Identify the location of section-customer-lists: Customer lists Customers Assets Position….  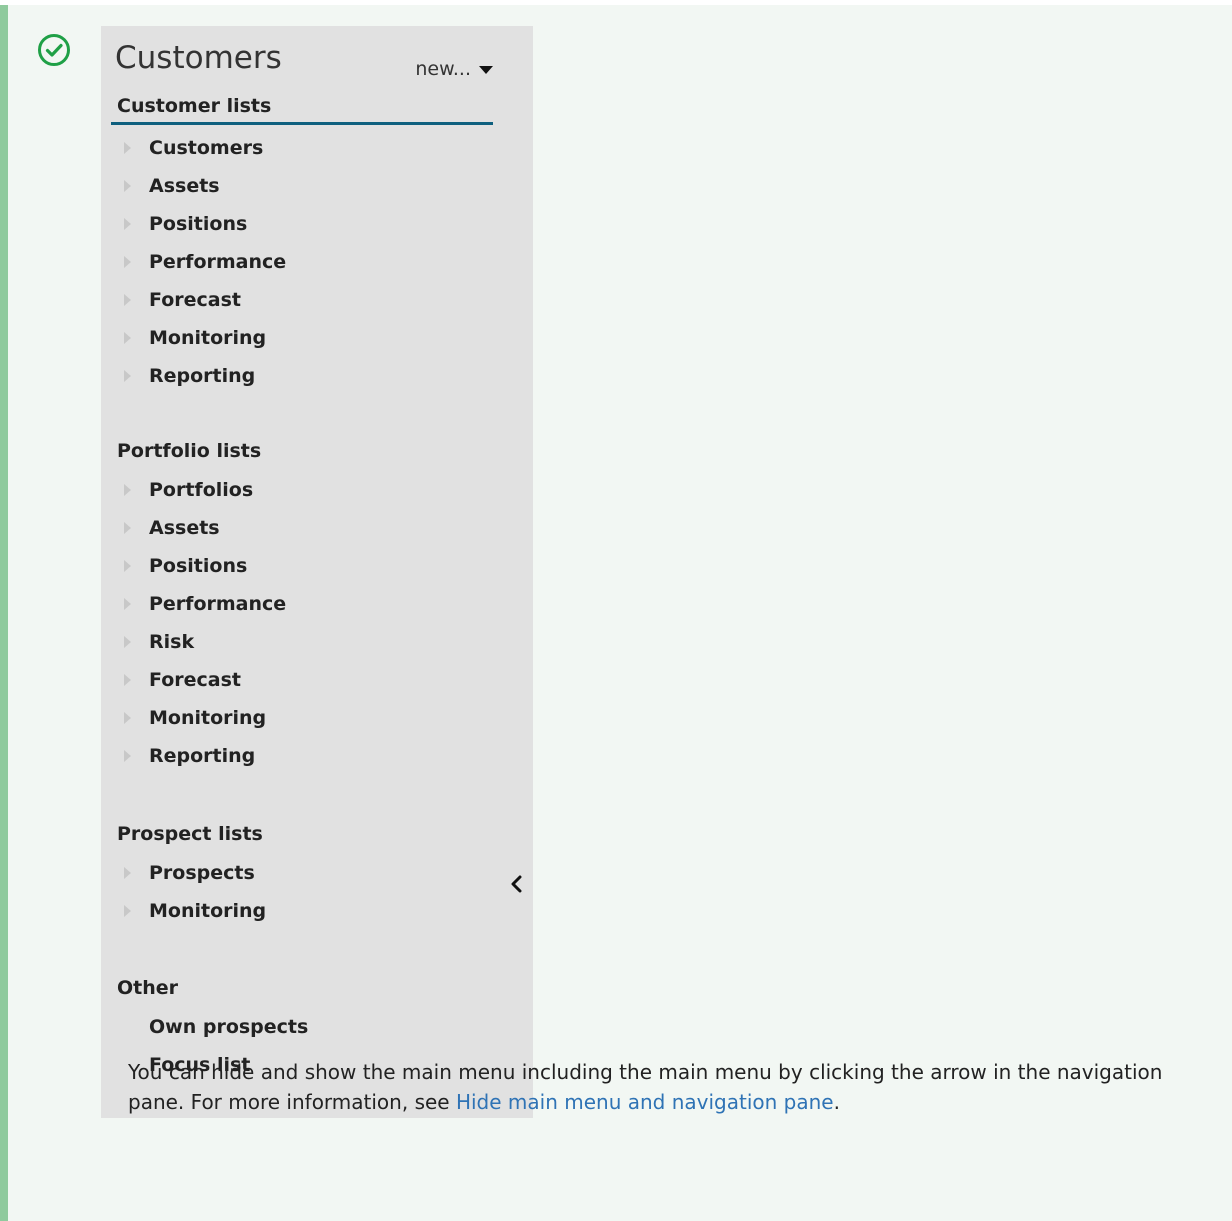
(302, 242).